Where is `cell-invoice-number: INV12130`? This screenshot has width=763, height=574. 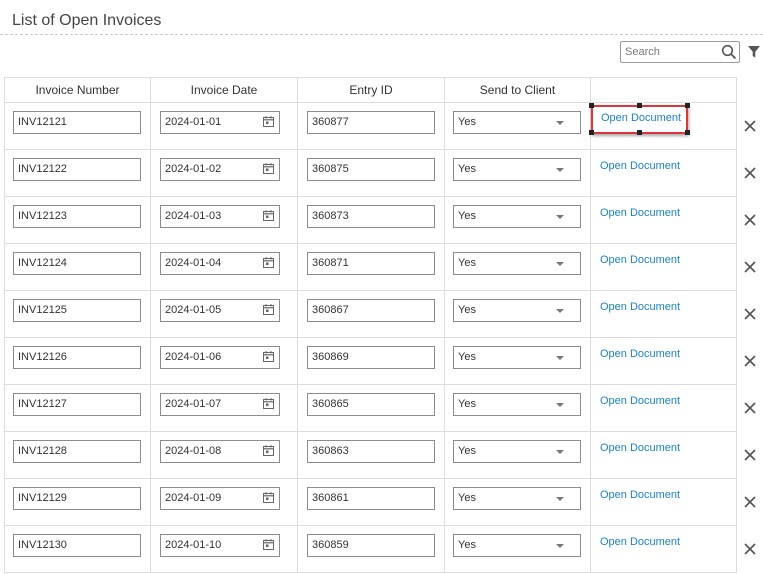 cell-invoice-number: INV12130 is located at coordinates (78, 549).